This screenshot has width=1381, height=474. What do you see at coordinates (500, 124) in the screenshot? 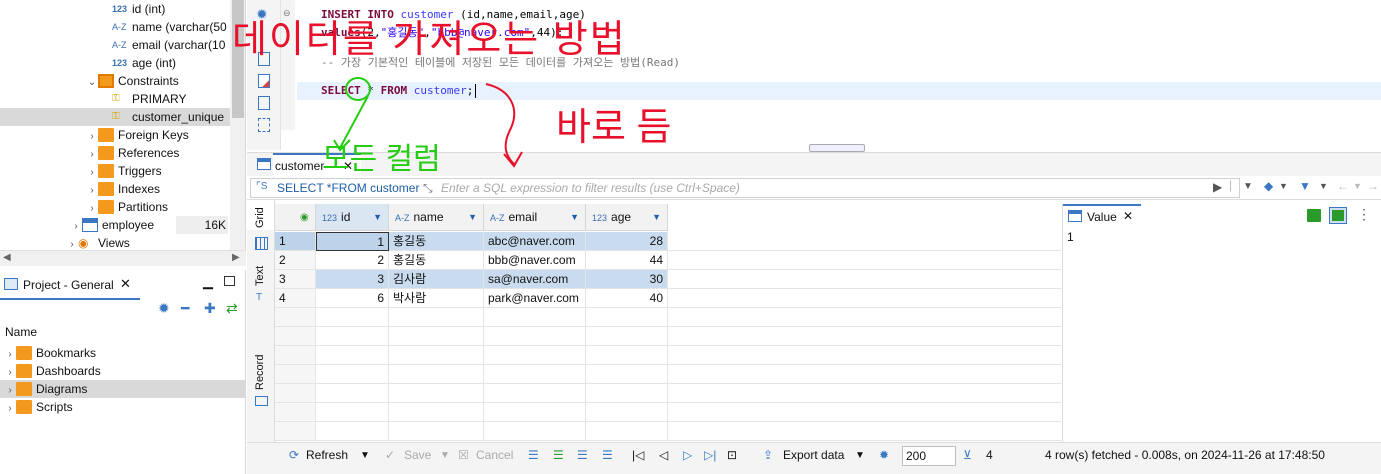
I see `annotation-red-arrow` at bounding box center [500, 124].